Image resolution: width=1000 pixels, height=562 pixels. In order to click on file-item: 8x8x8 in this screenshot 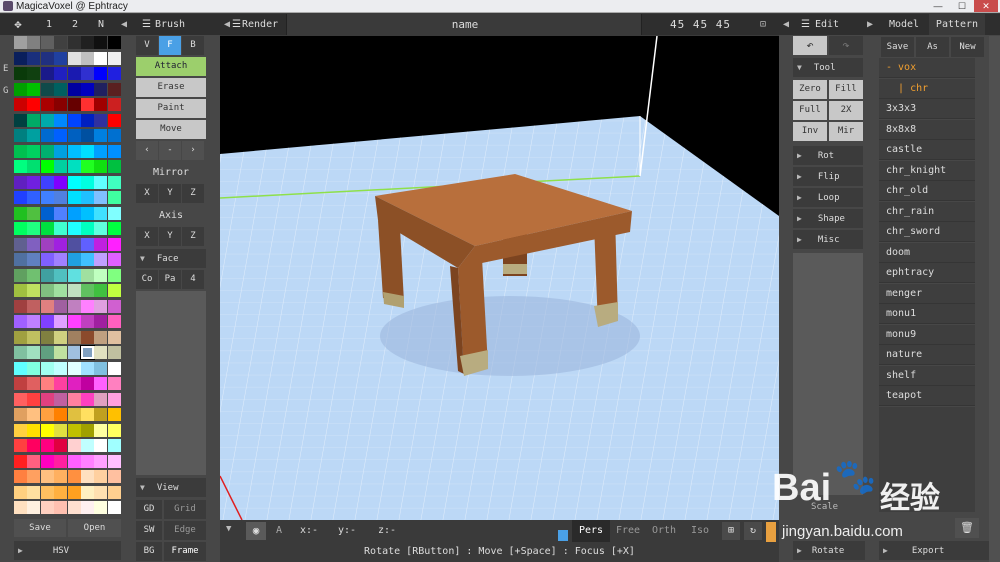, I will do `click(927, 129)`.